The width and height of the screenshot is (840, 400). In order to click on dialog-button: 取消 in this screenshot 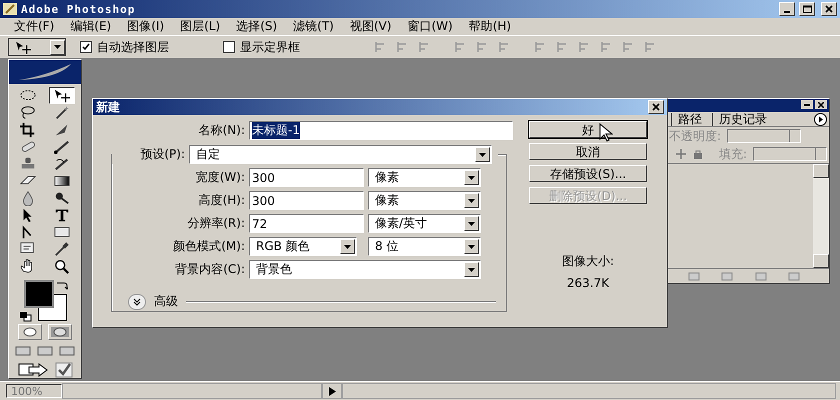, I will do `click(588, 151)`.